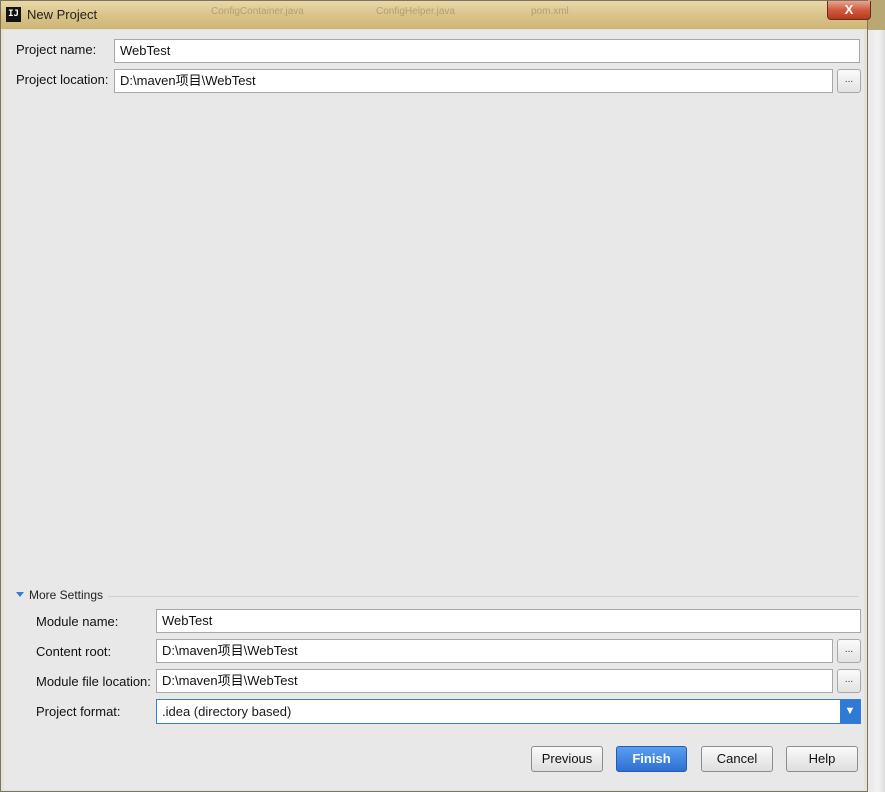  Describe the element at coordinates (487, 51) in the screenshot. I see `project-name-input: WebTest` at that location.